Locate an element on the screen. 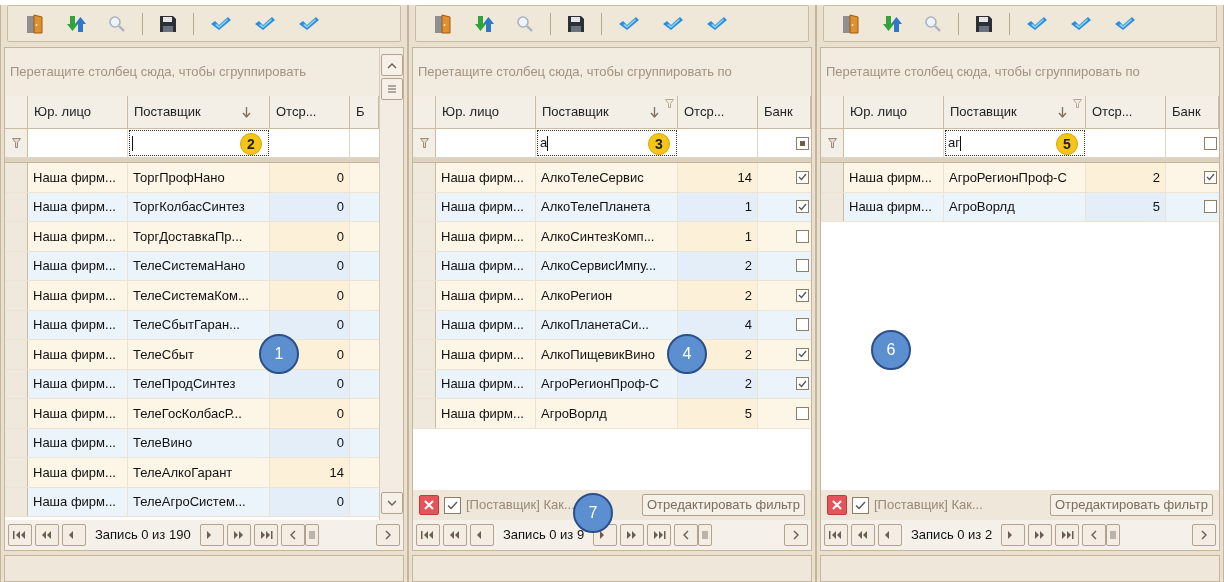 The width and height of the screenshot is (1224, 582). step-number-badge: 5 is located at coordinates (1067, 144).